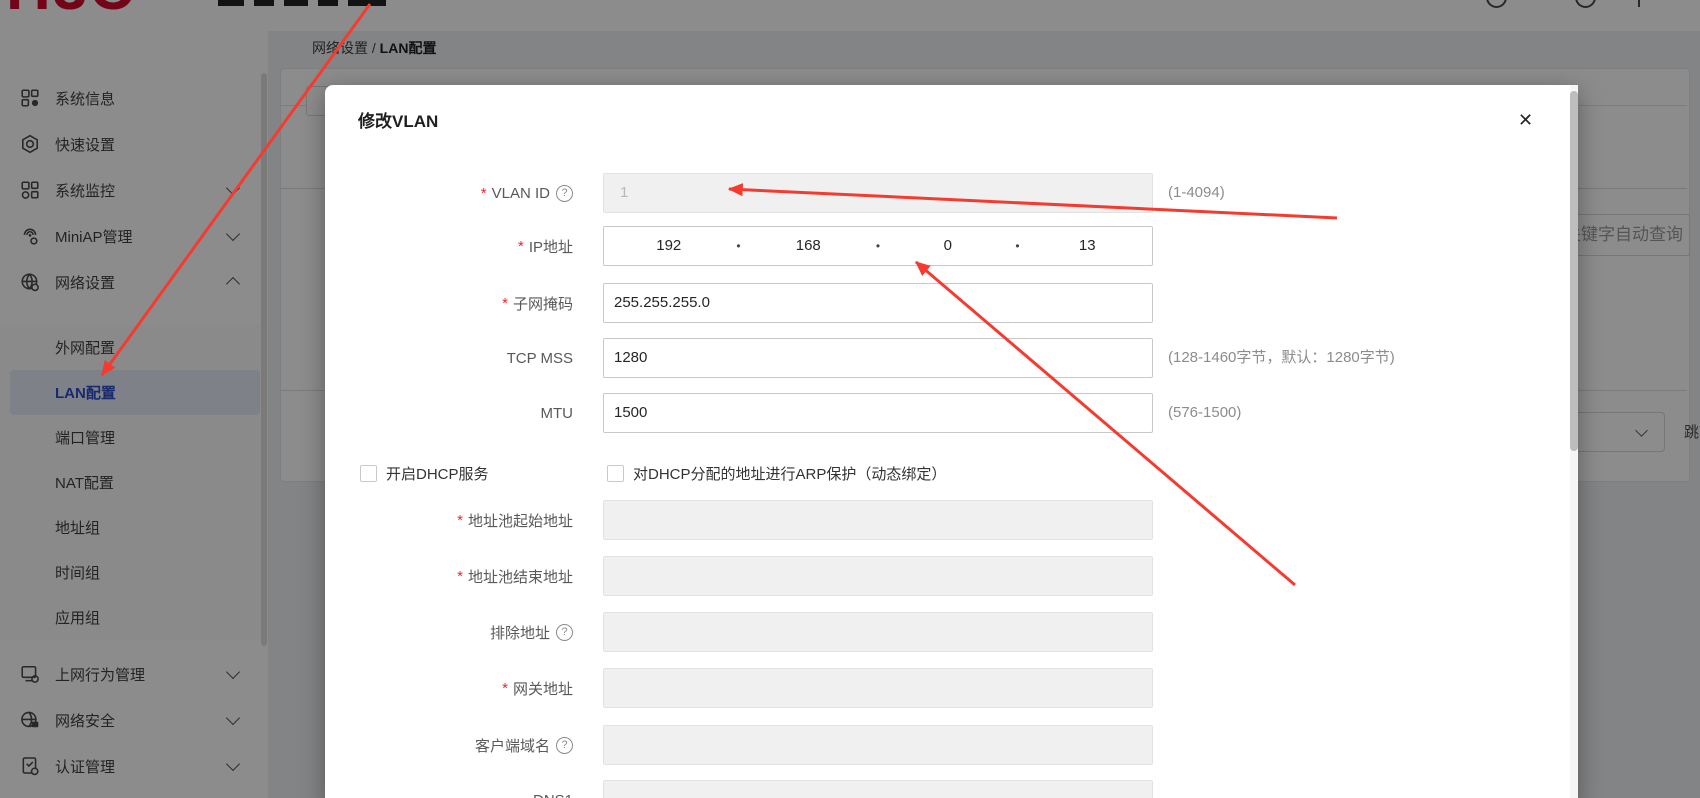  I want to click on form-row: * 地址池起始地址, so click(945, 520).